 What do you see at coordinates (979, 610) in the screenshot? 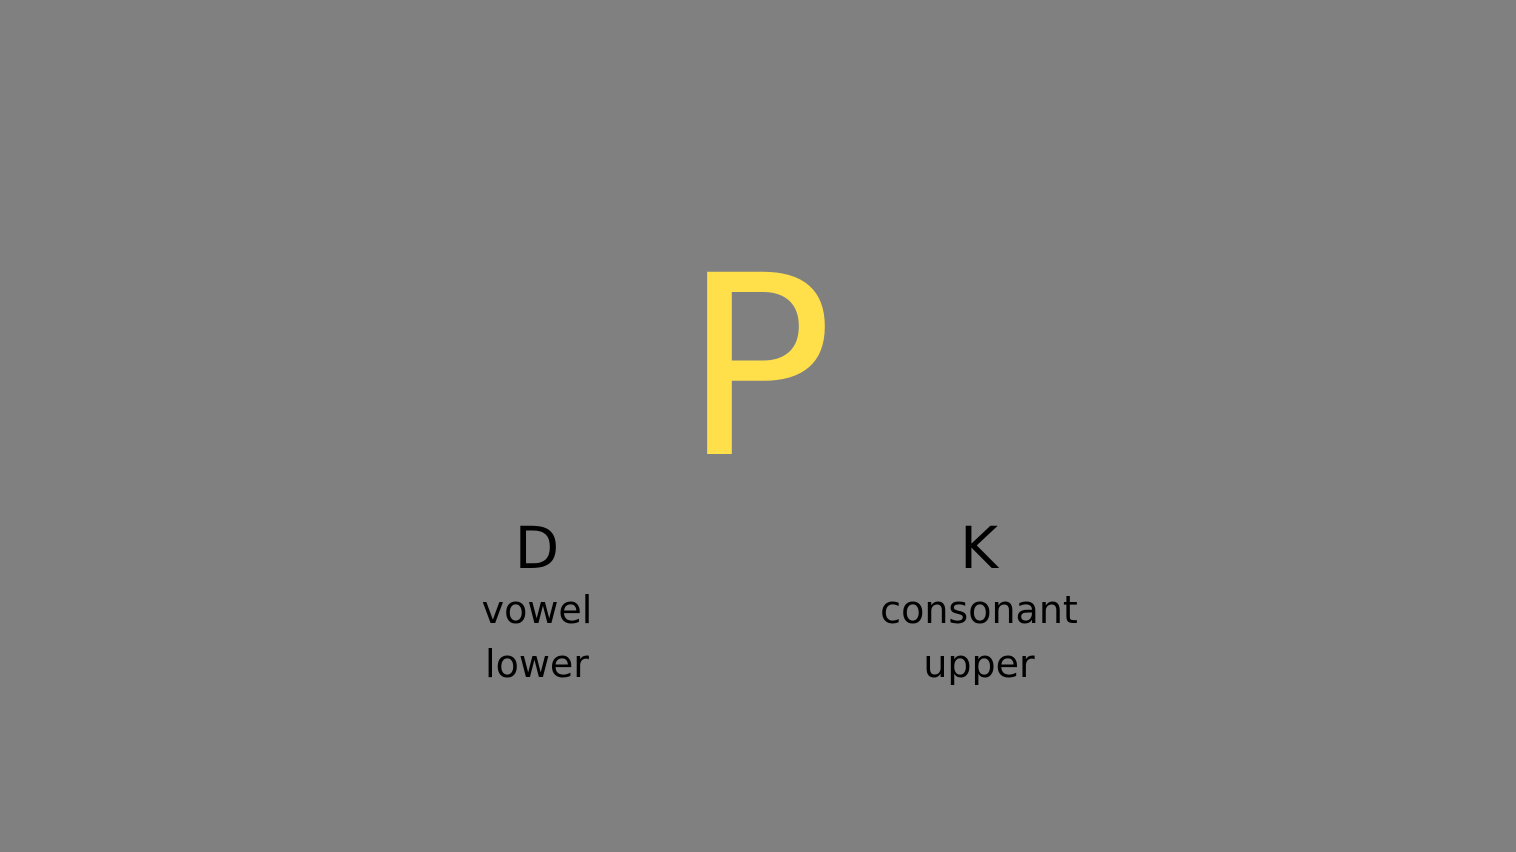
I see `right-response-label-category: consonant` at bounding box center [979, 610].